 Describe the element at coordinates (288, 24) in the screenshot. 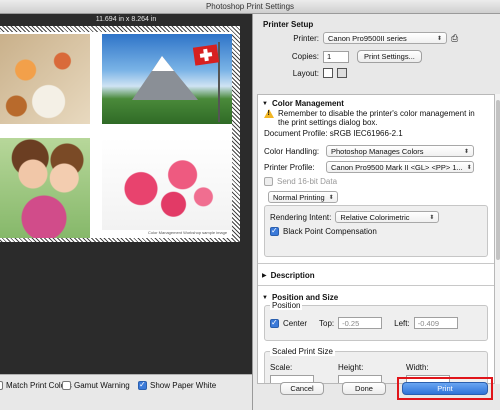

I see `printer-setup-heading: Printer Setup` at that location.